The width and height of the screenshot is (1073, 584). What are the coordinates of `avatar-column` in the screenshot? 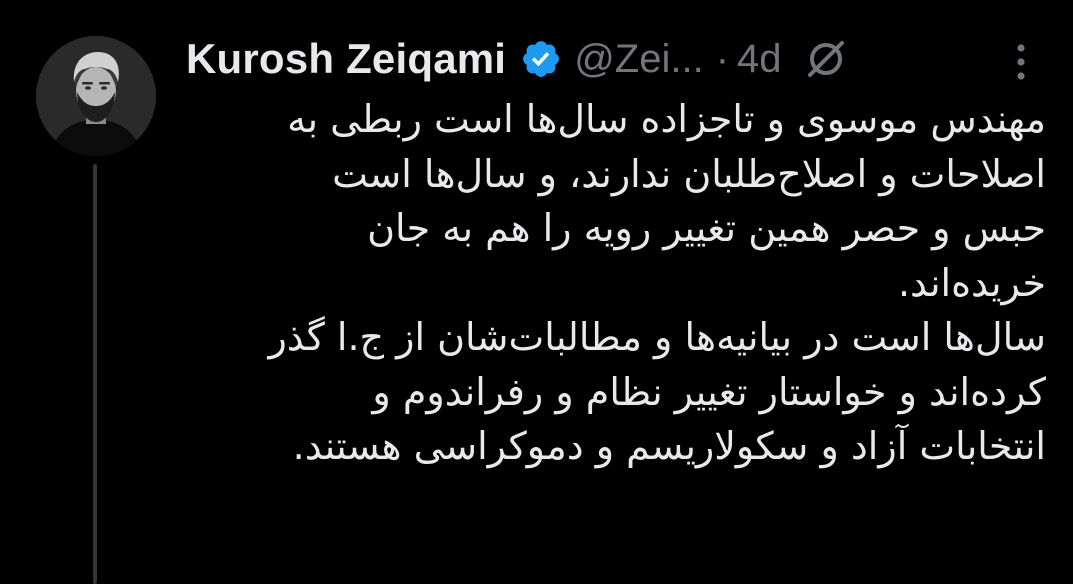 It's located at (96, 96).